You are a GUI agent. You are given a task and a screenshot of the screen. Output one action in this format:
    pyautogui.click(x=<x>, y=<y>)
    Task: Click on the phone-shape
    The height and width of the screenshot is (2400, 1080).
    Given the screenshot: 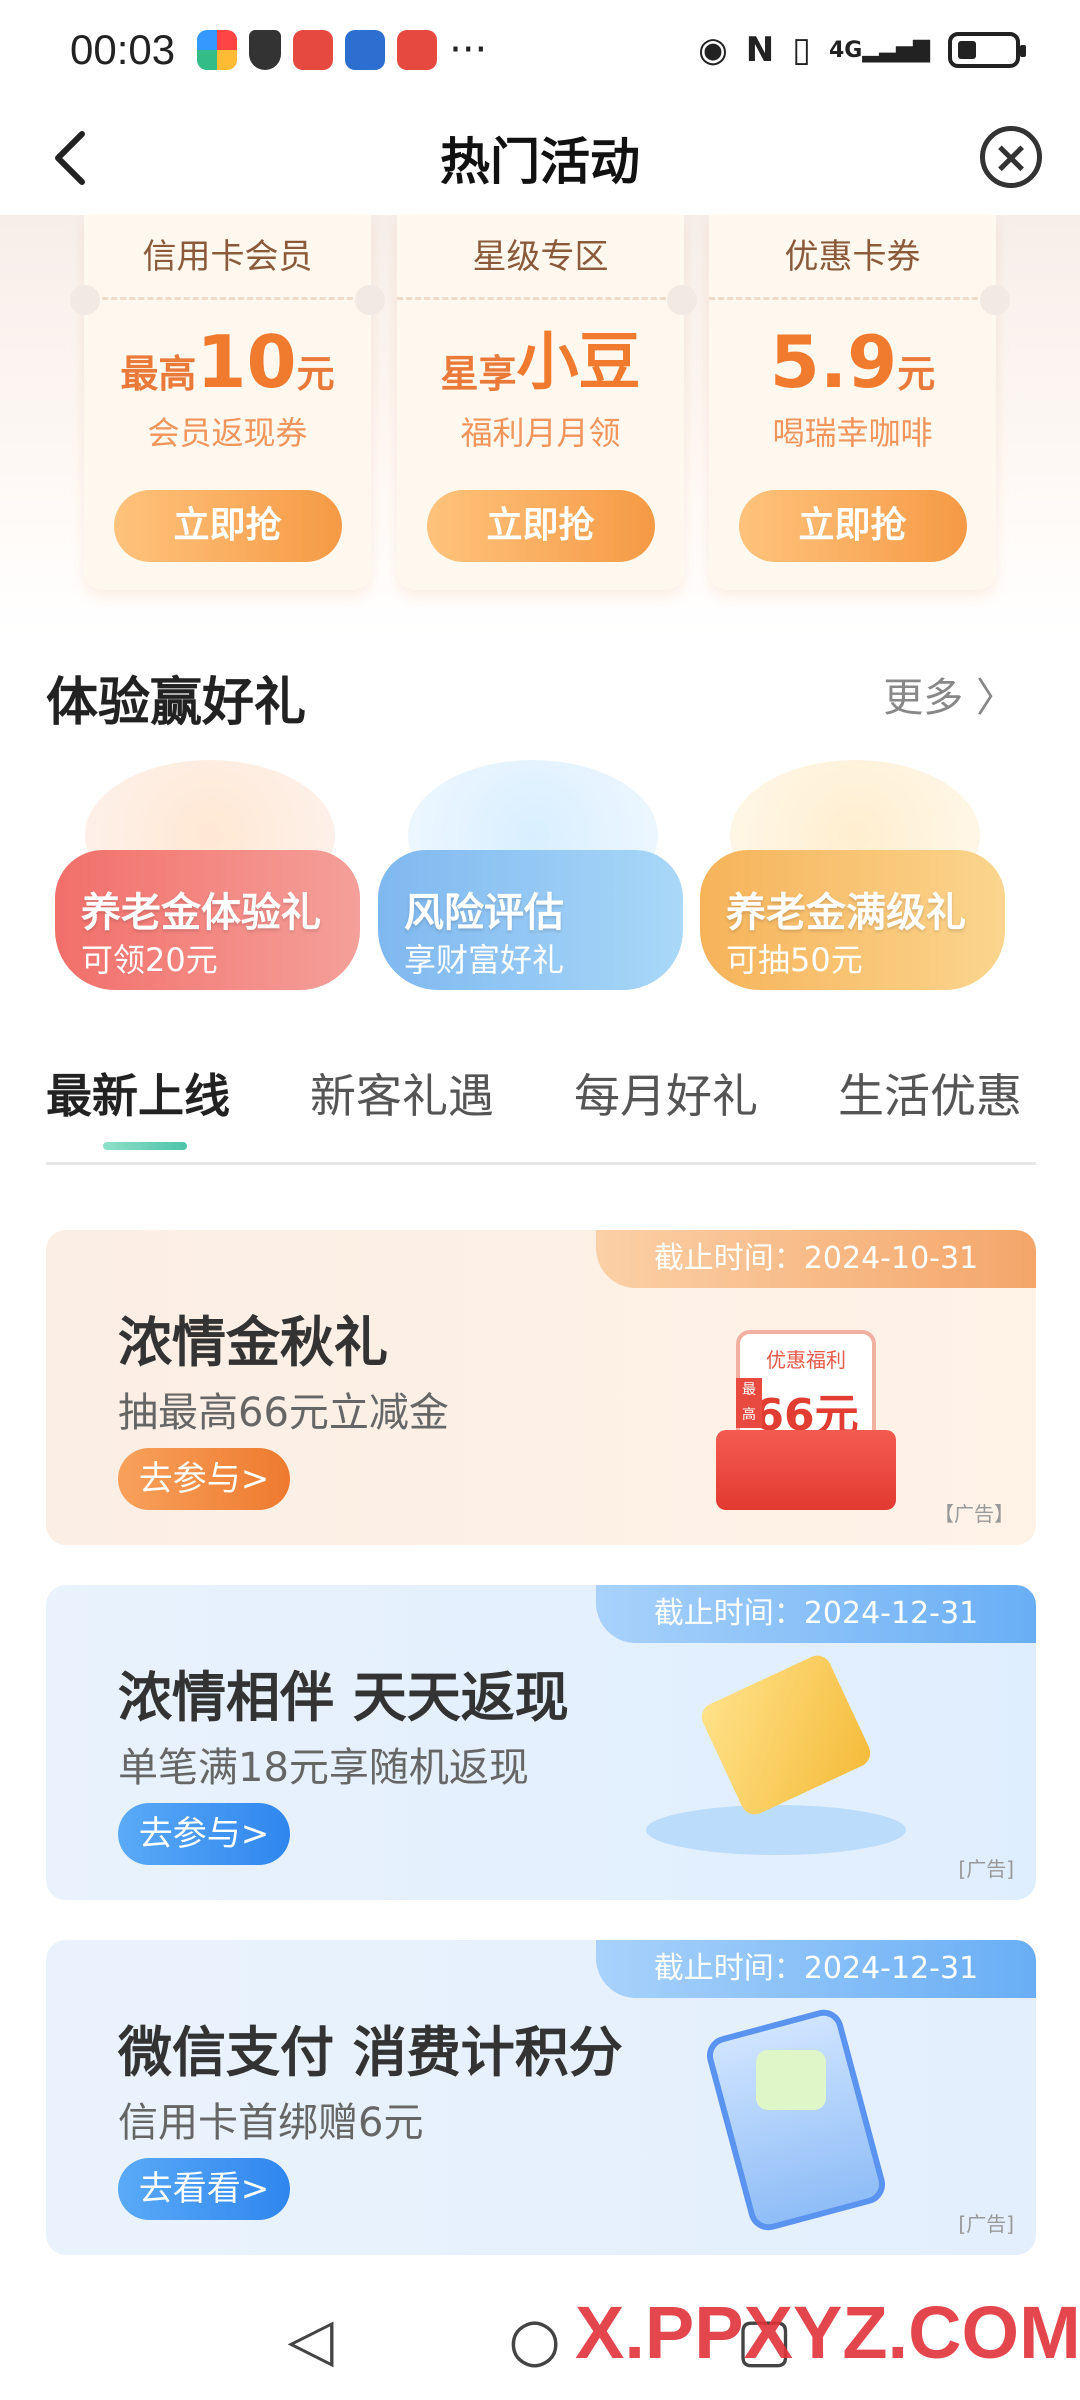 What is the action you would take?
    pyautogui.click(x=796, y=2120)
    